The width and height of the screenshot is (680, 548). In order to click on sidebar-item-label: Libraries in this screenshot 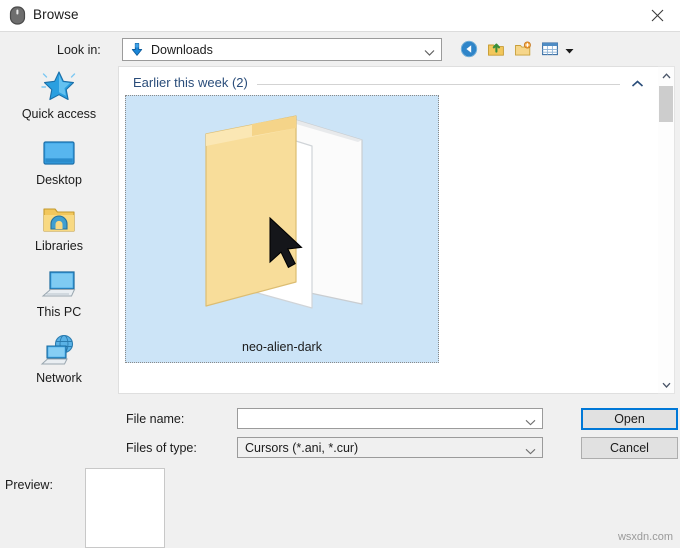, I will do `click(59, 246)`.